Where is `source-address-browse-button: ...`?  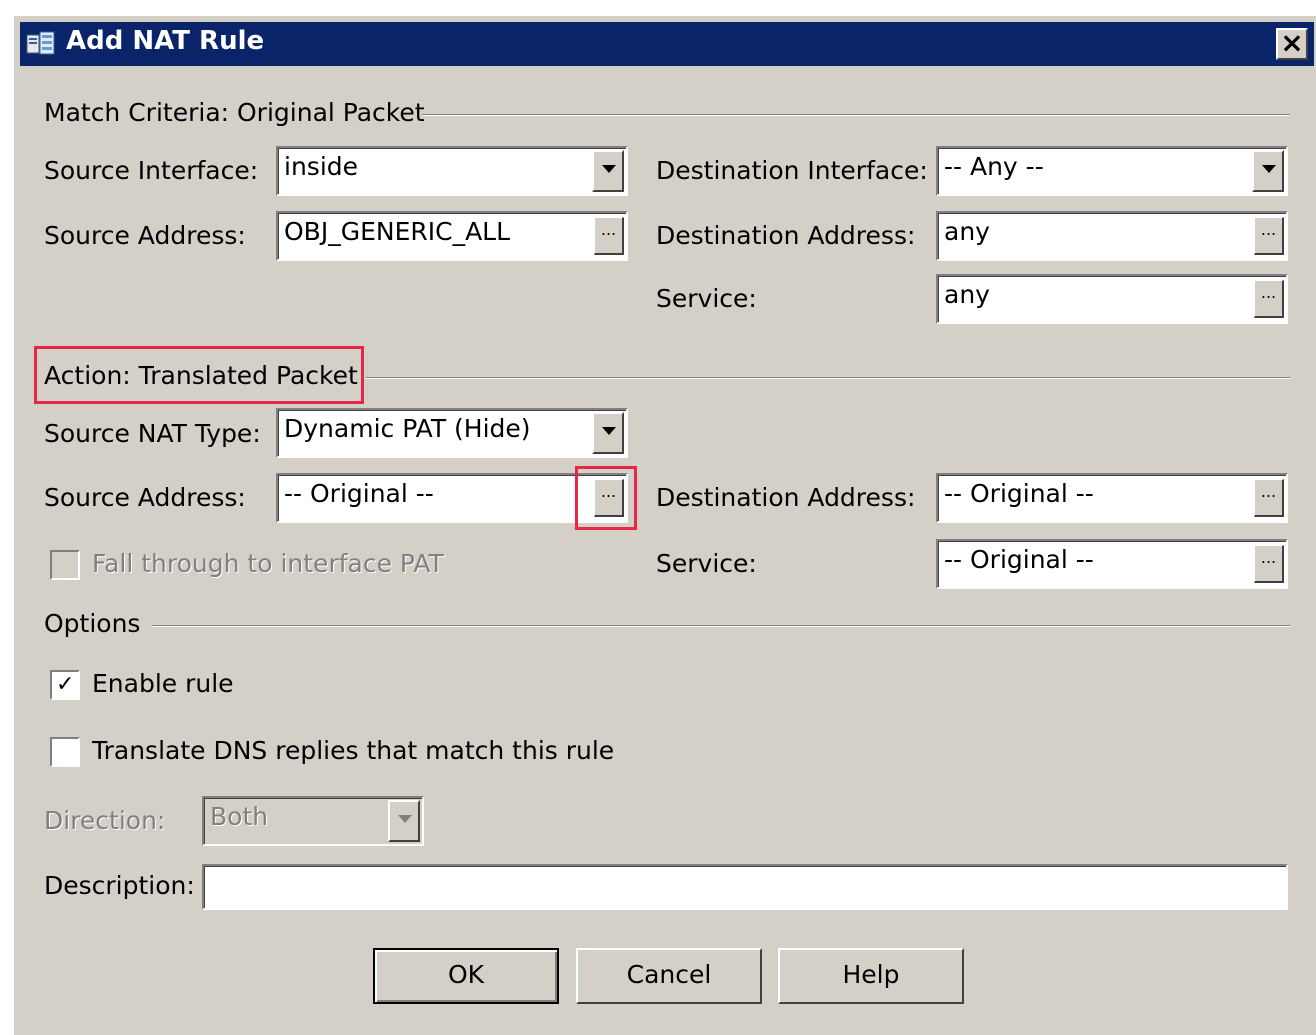 source-address-browse-button: ... is located at coordinates (609, 236).